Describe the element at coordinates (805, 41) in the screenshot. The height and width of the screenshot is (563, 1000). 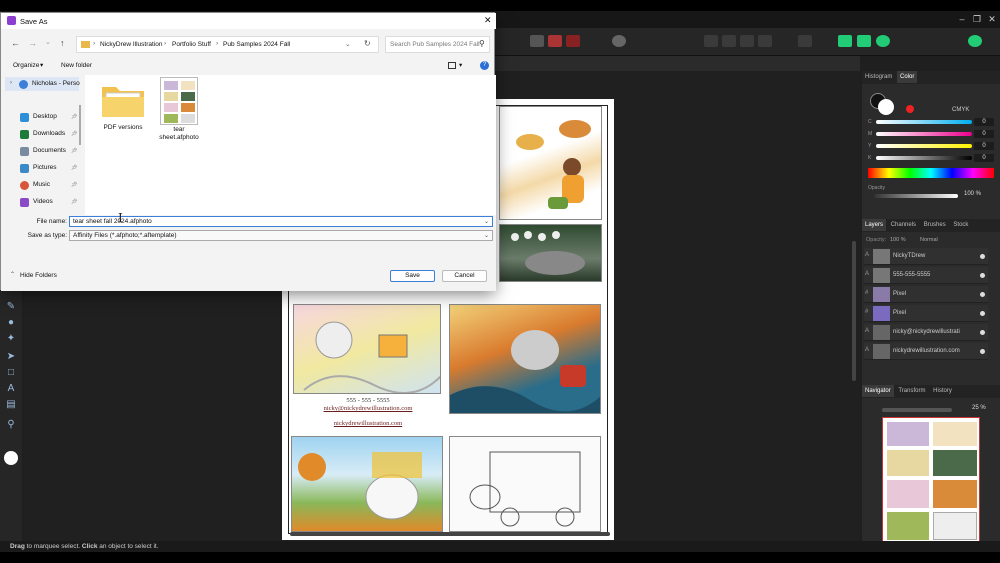
I see `snapping-icon` at that location.